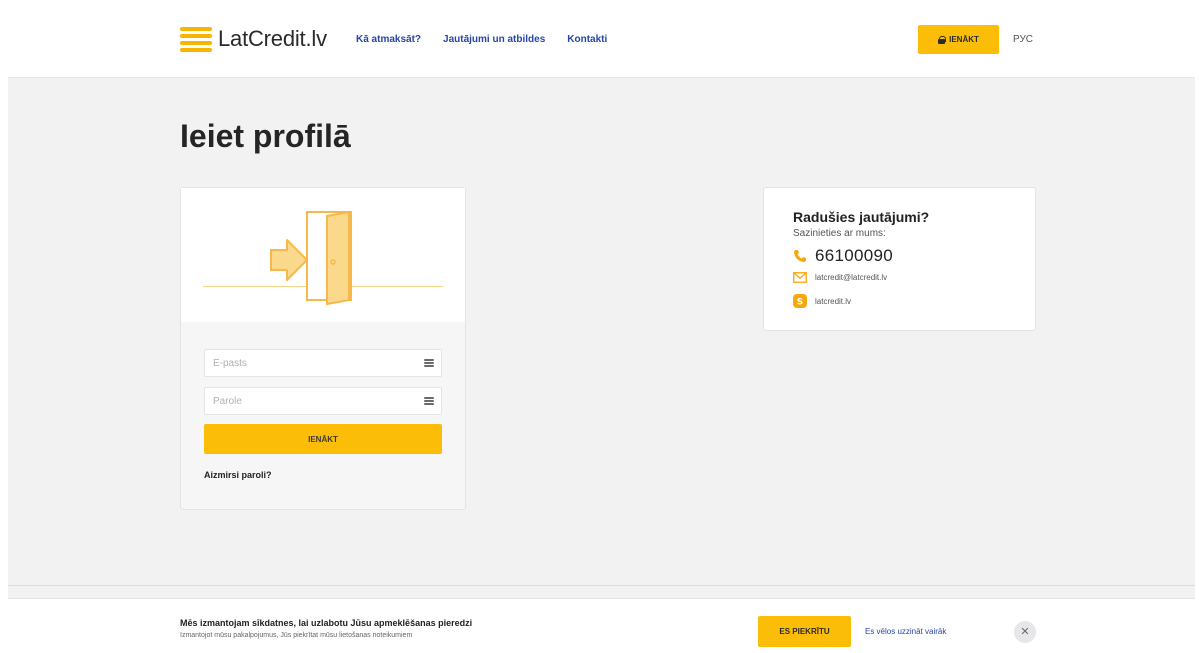  What do you see at coordinates (601, 585) in the screenshot?
I see `divider` at bounding box center [601, 585].